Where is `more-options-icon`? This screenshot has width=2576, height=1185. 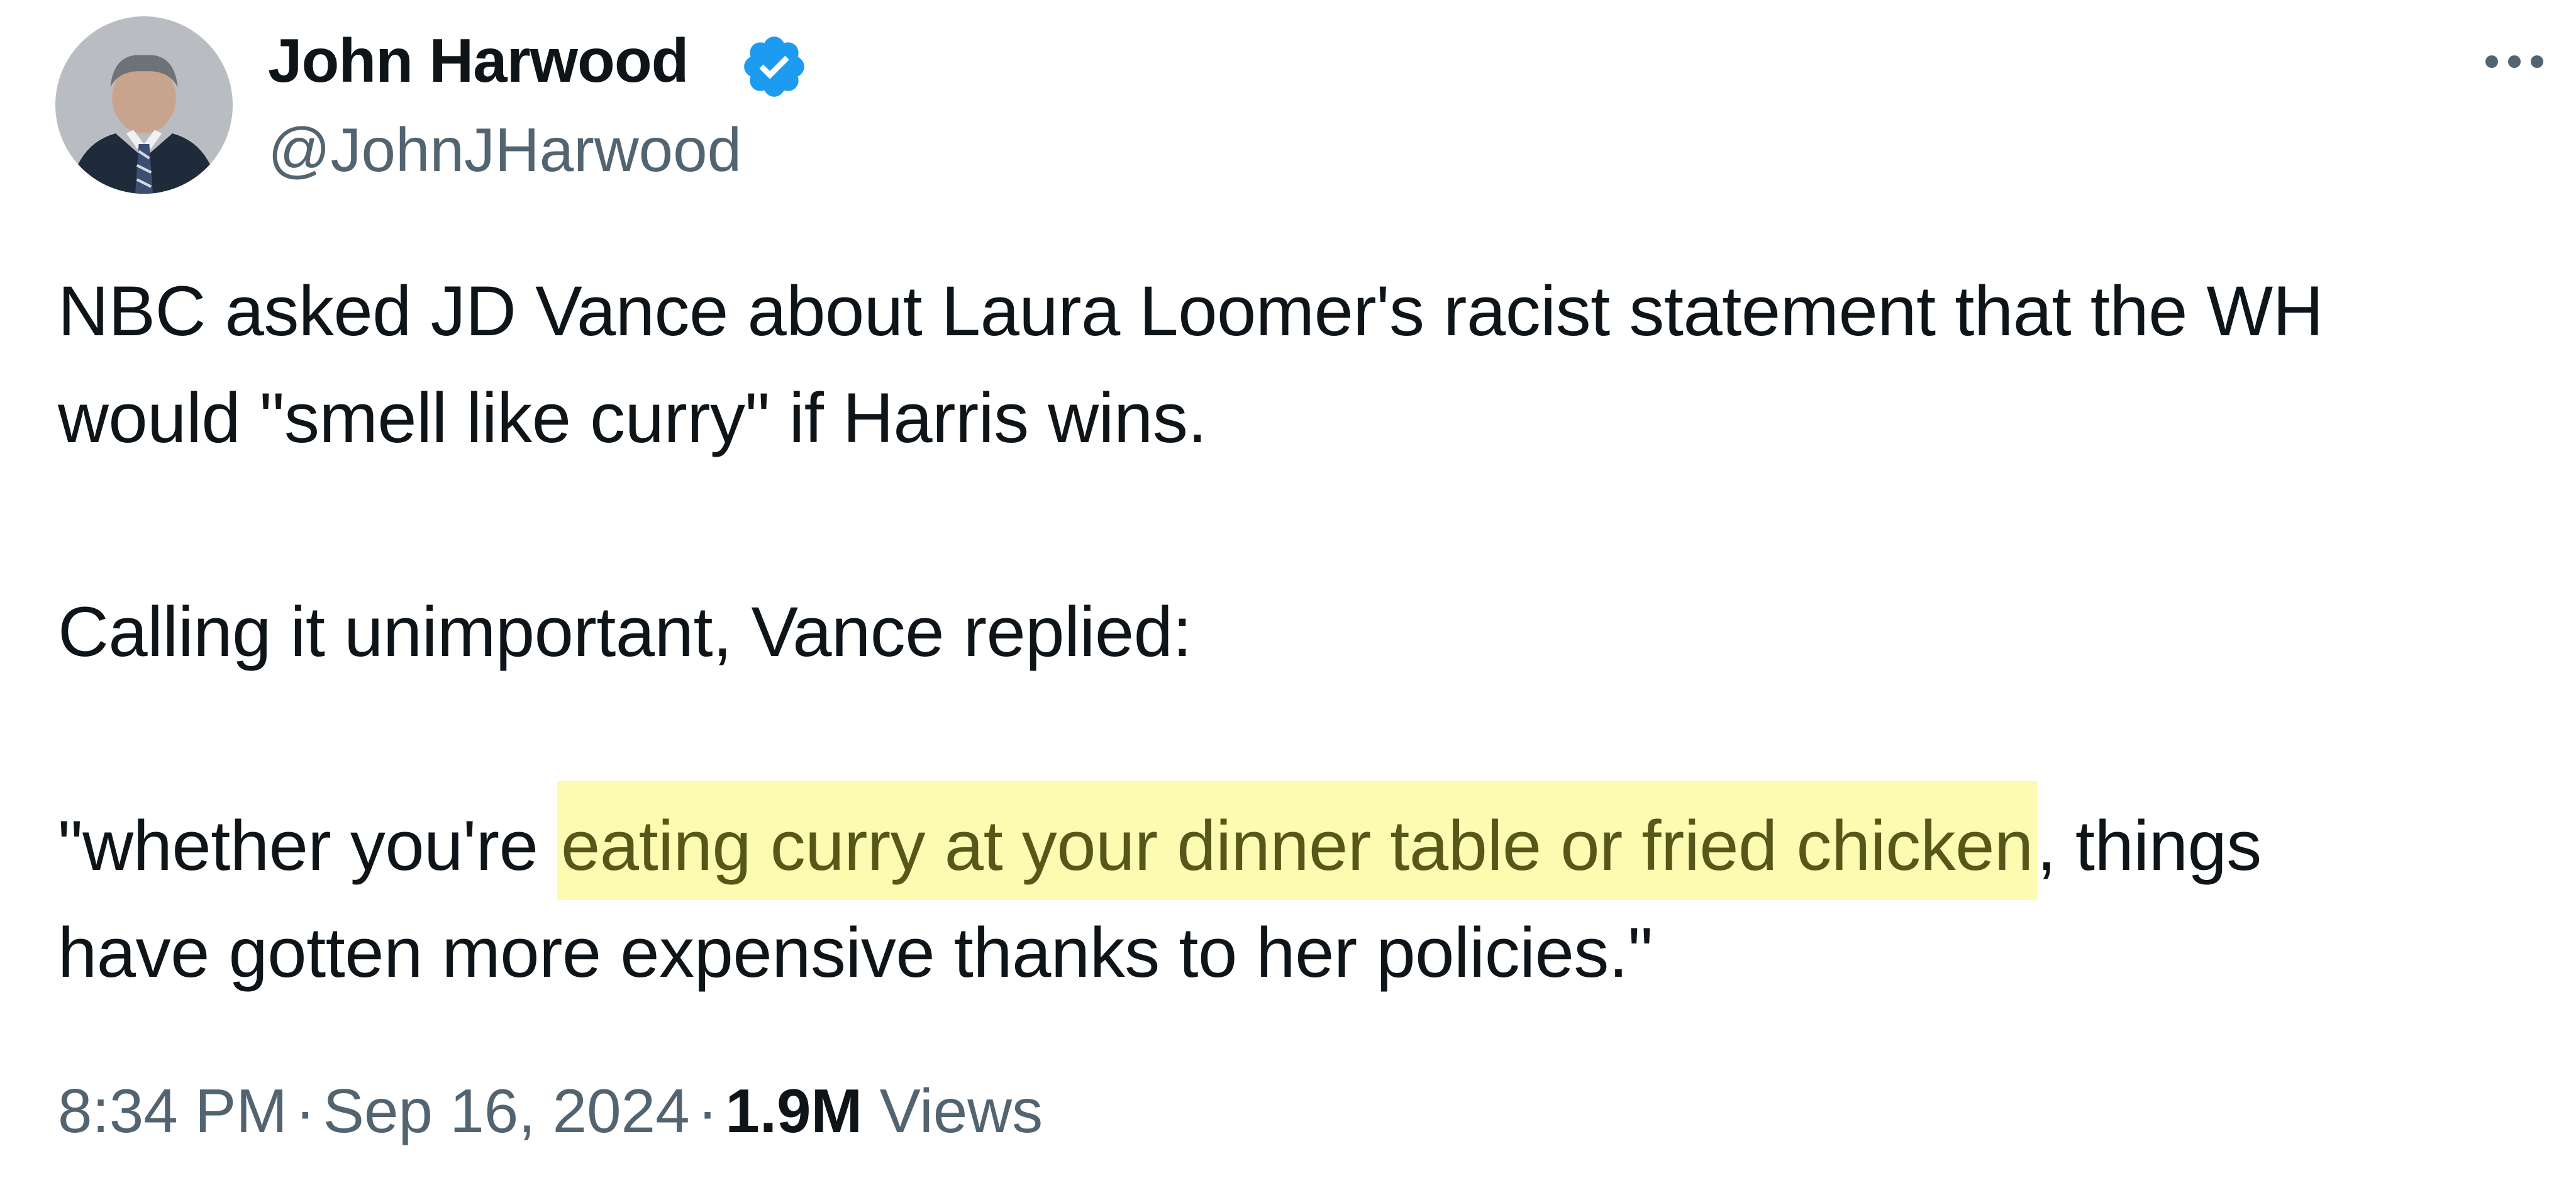 more-options-icon is located at coordinates (2514, 61).